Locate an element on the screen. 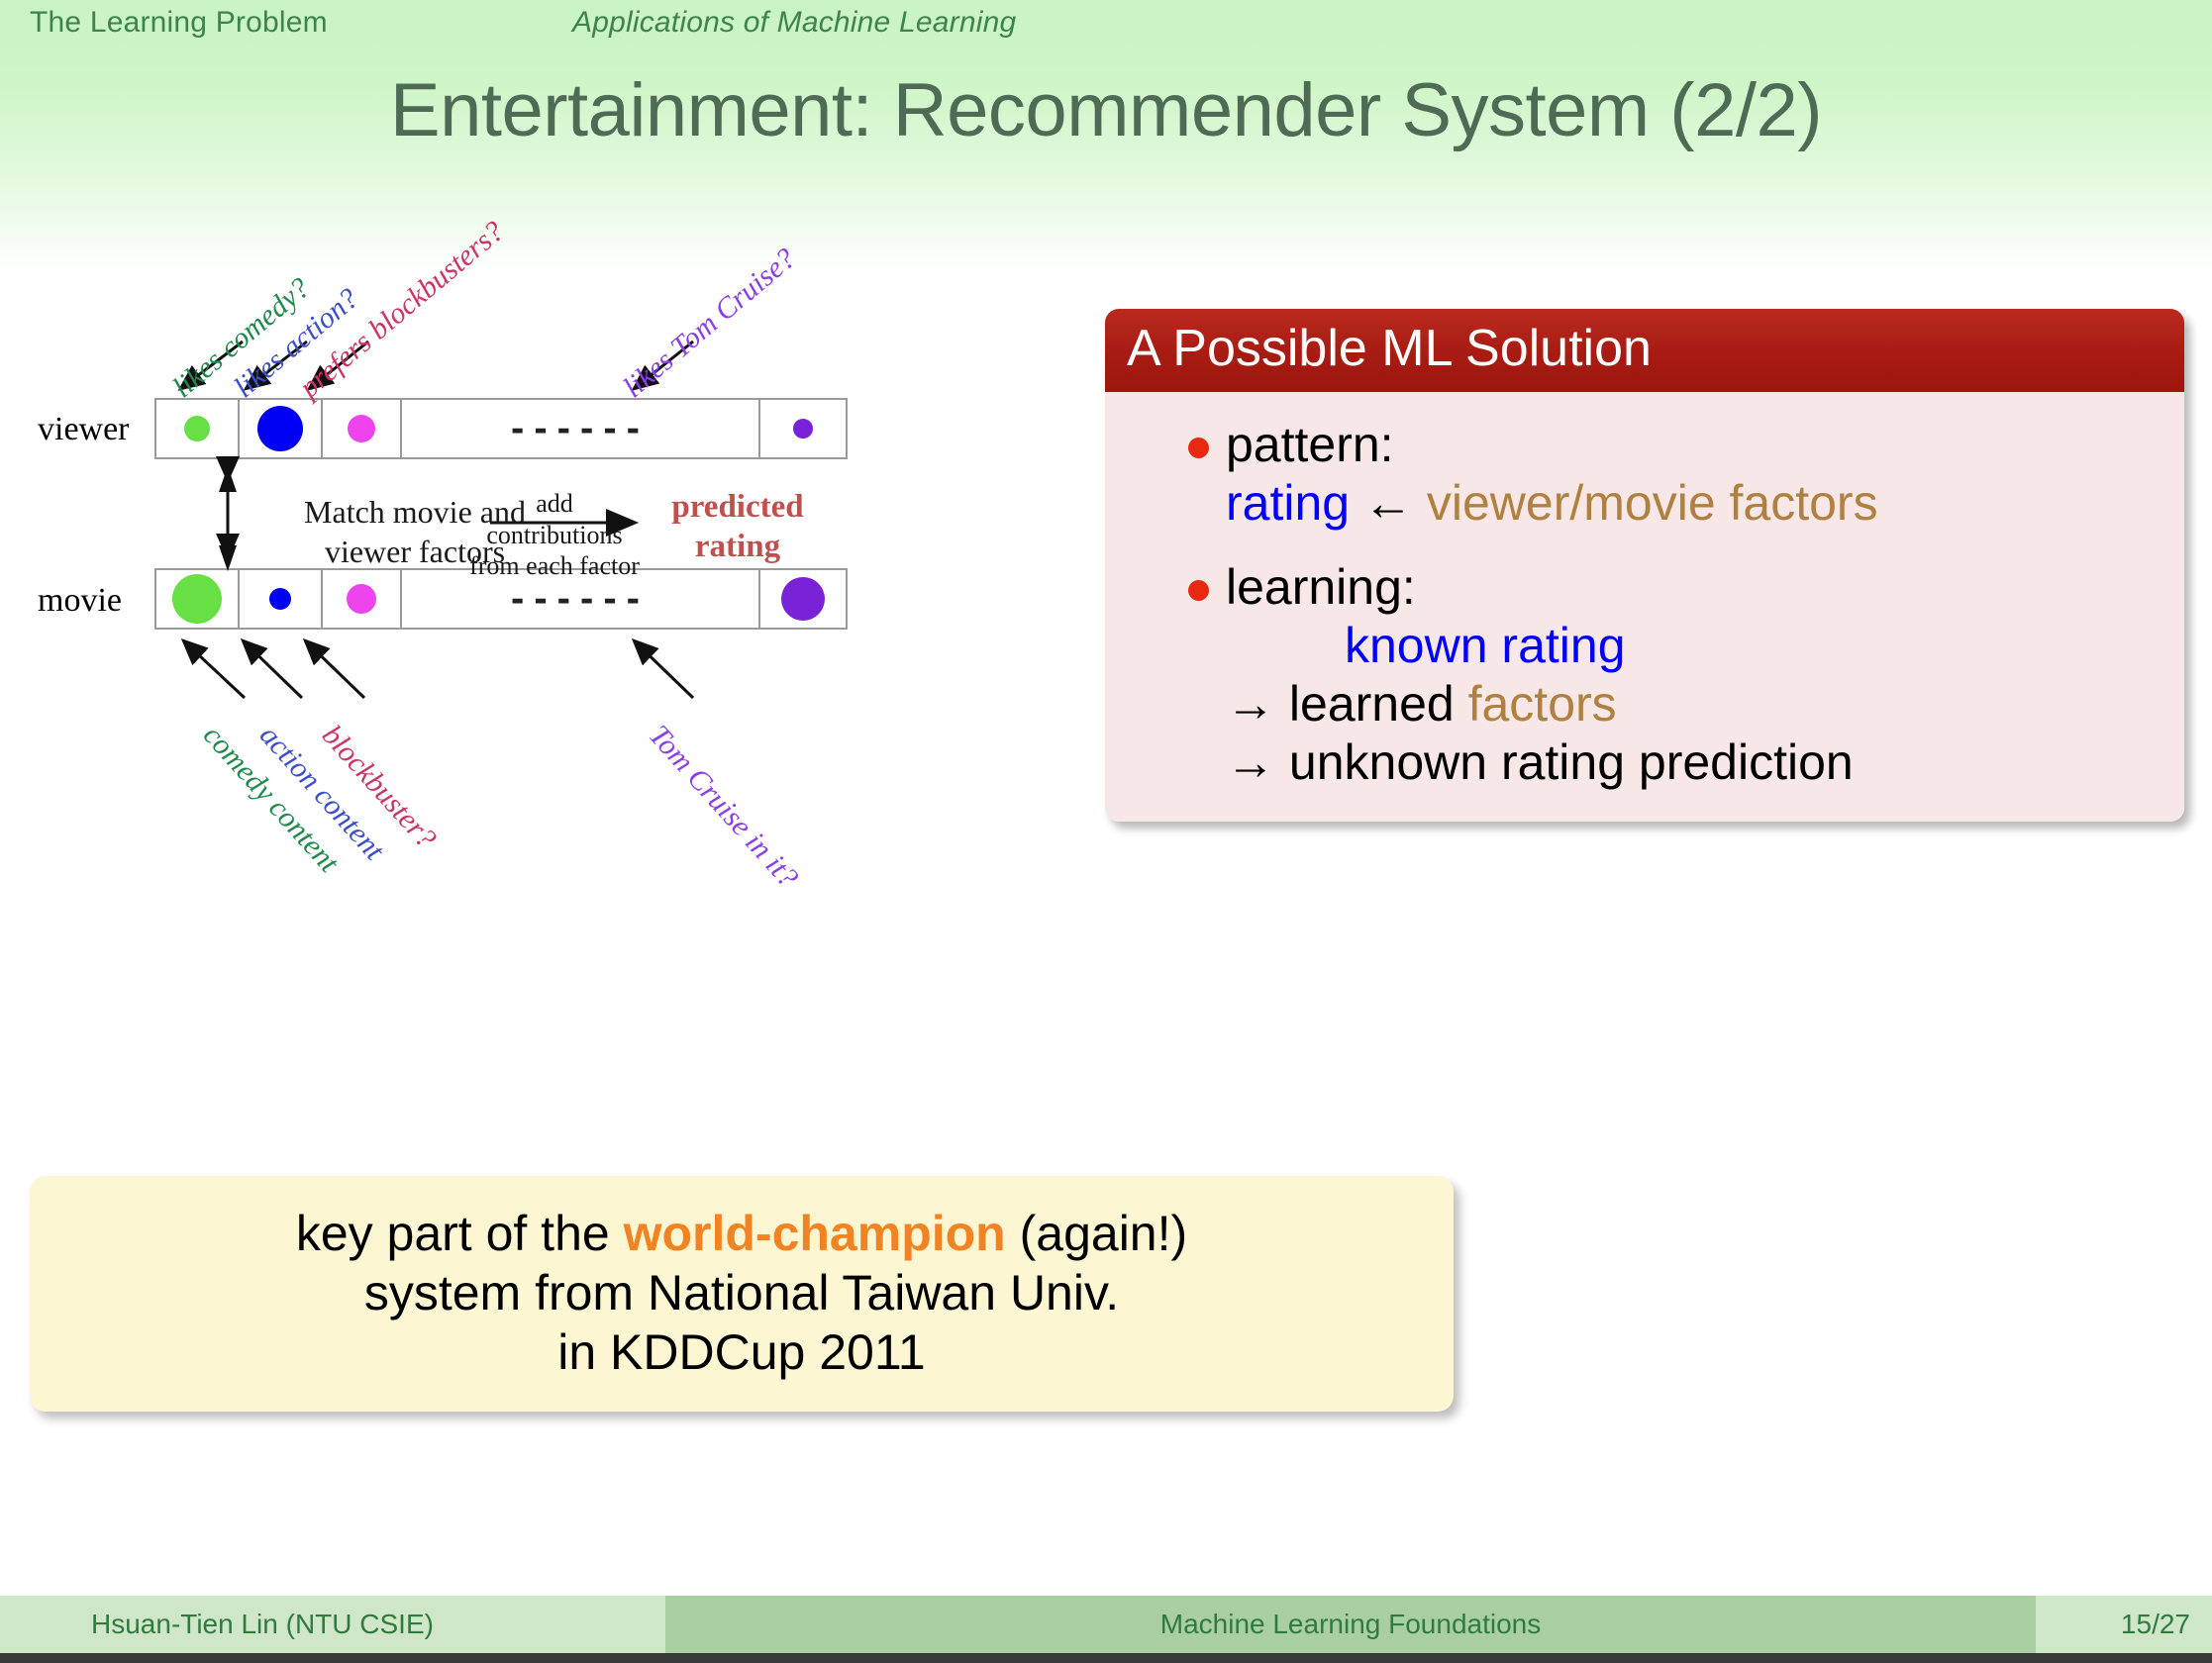 The width and height of the screenshot is (2212, 1663). footer-page-number: 15/27 is located at coordinates (2124, 1624).